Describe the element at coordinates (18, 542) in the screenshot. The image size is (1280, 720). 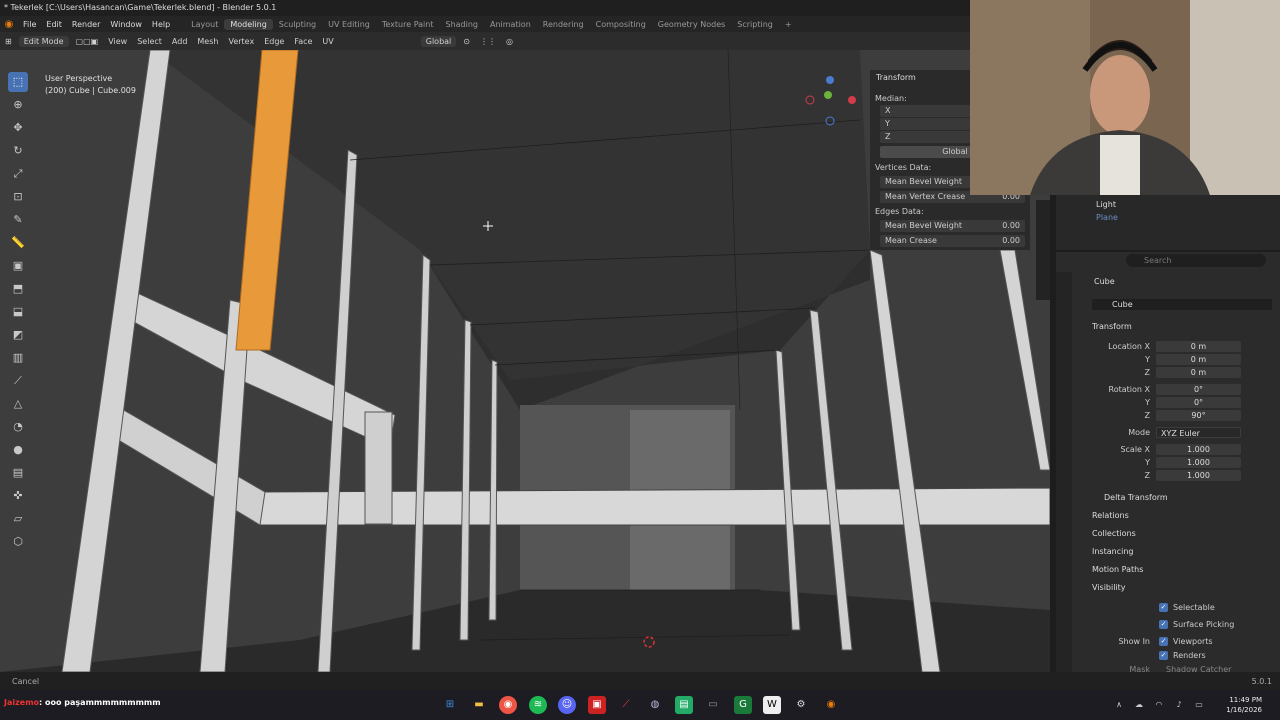
I see `rip-icon: ⬡` at that location.